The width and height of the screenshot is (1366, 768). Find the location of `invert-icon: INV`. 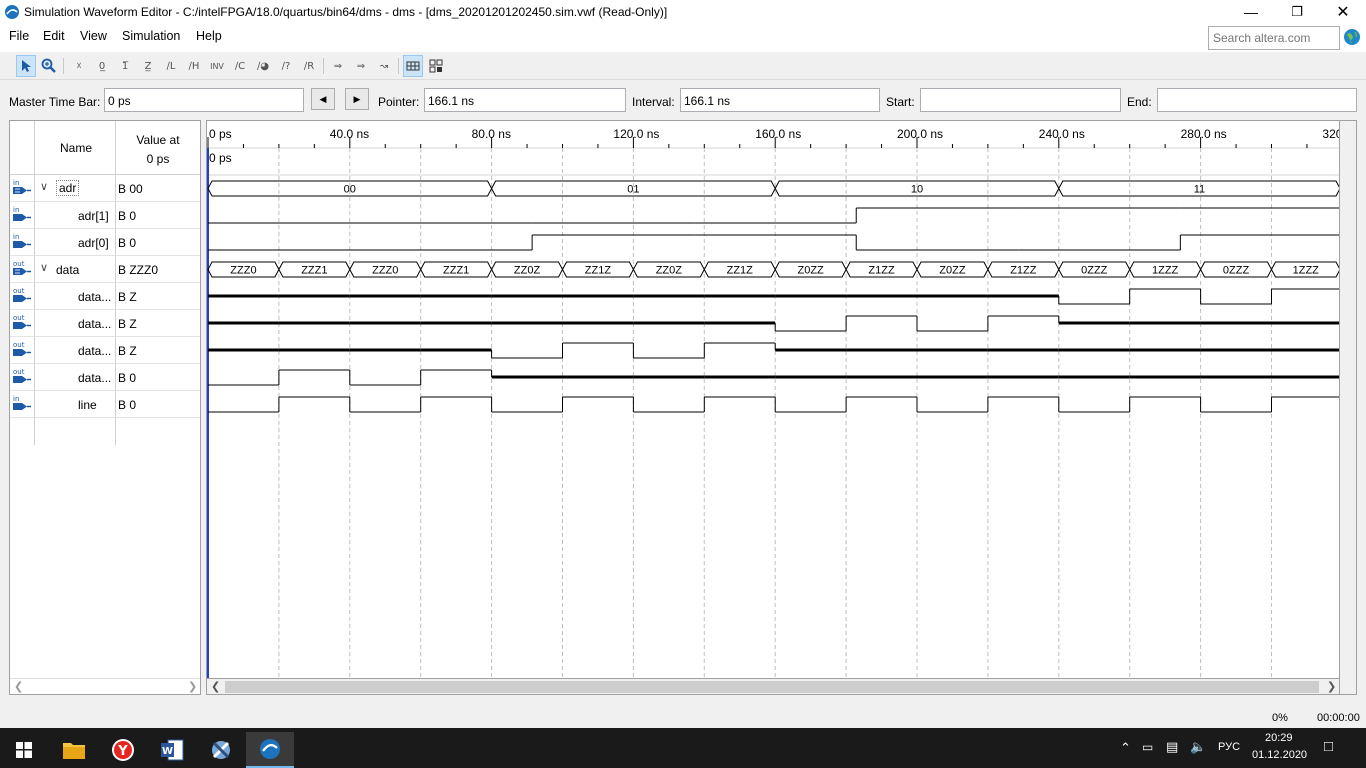

invert-icon: INV is located at coordinates (217, 66).